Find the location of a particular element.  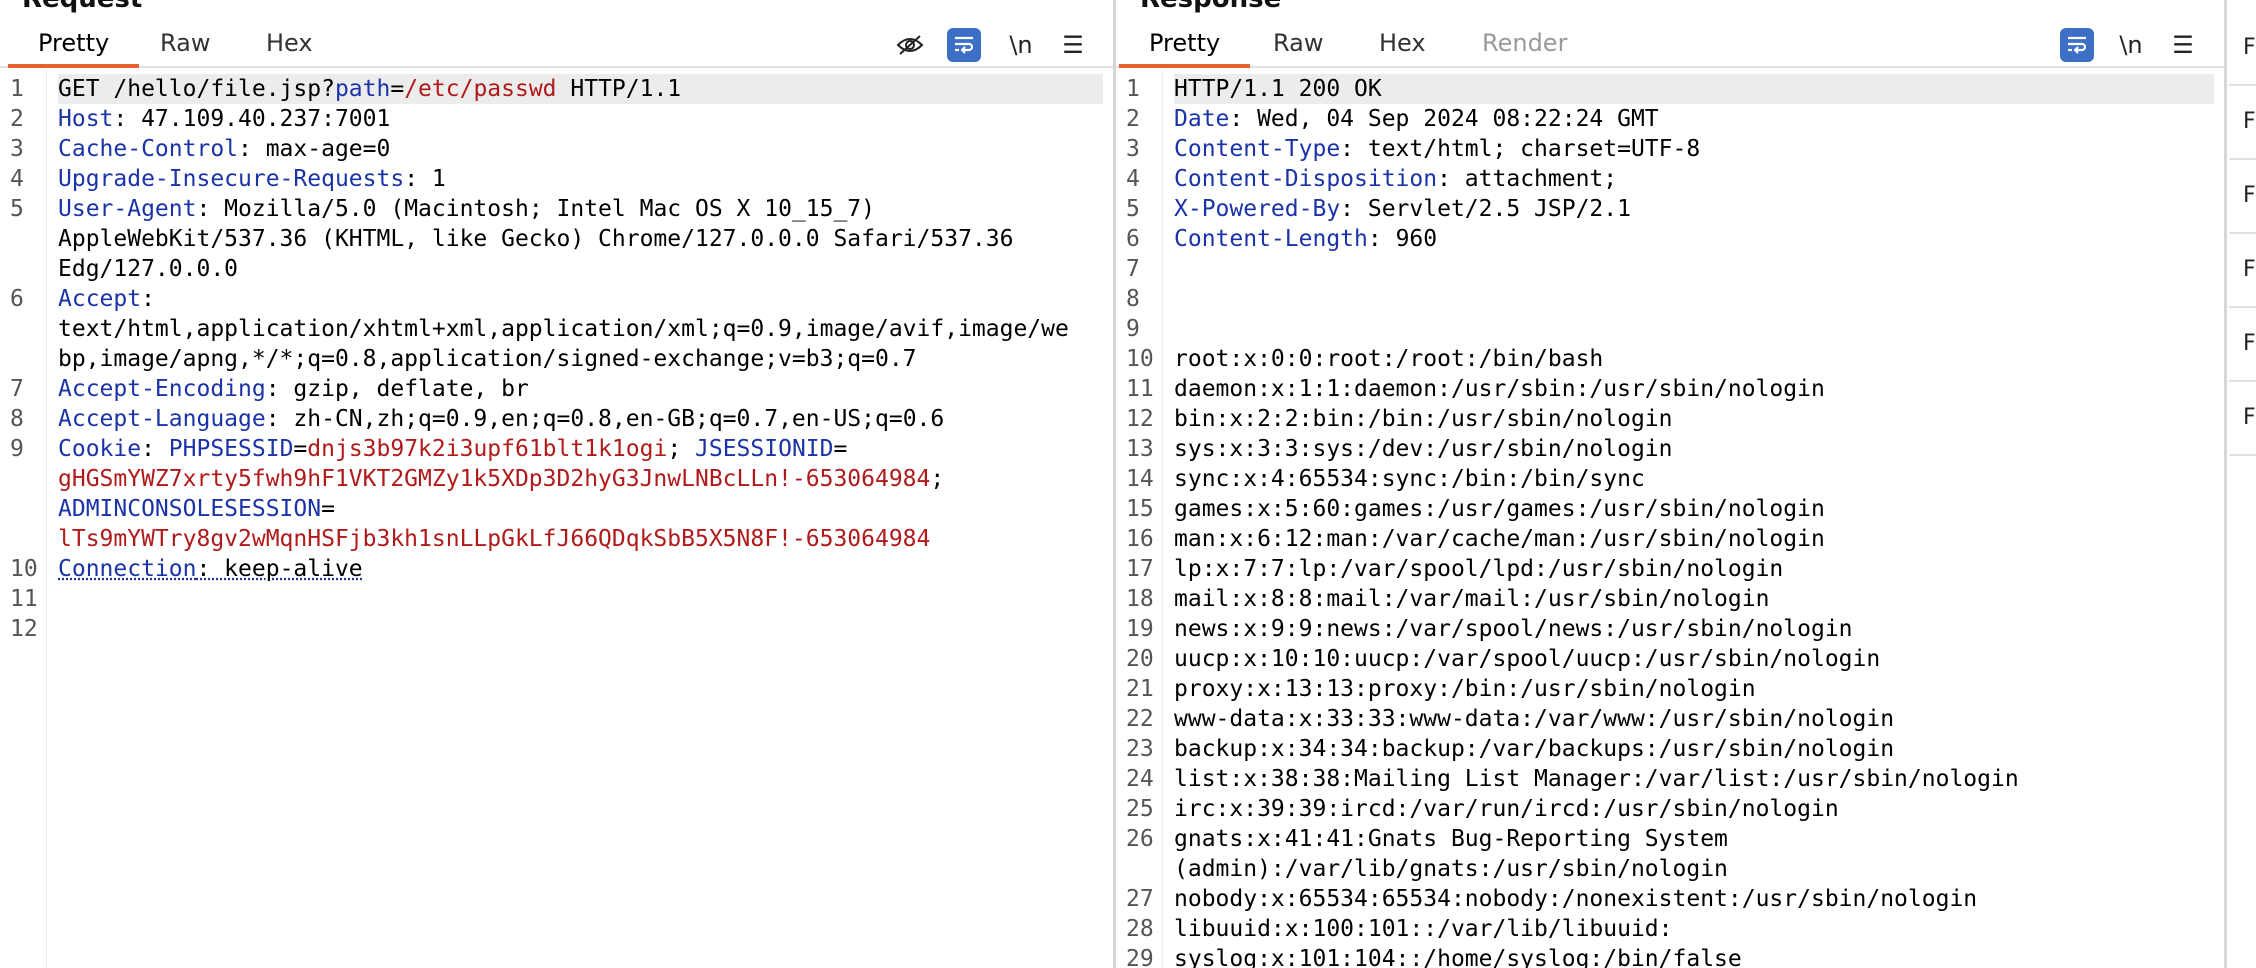

hide-nonprinting-icon is located at coordinates (910, 45).